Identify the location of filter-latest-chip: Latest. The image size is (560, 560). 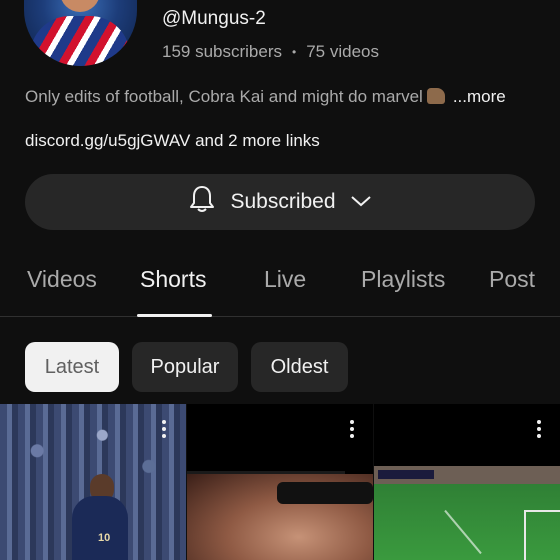
(72, 367).